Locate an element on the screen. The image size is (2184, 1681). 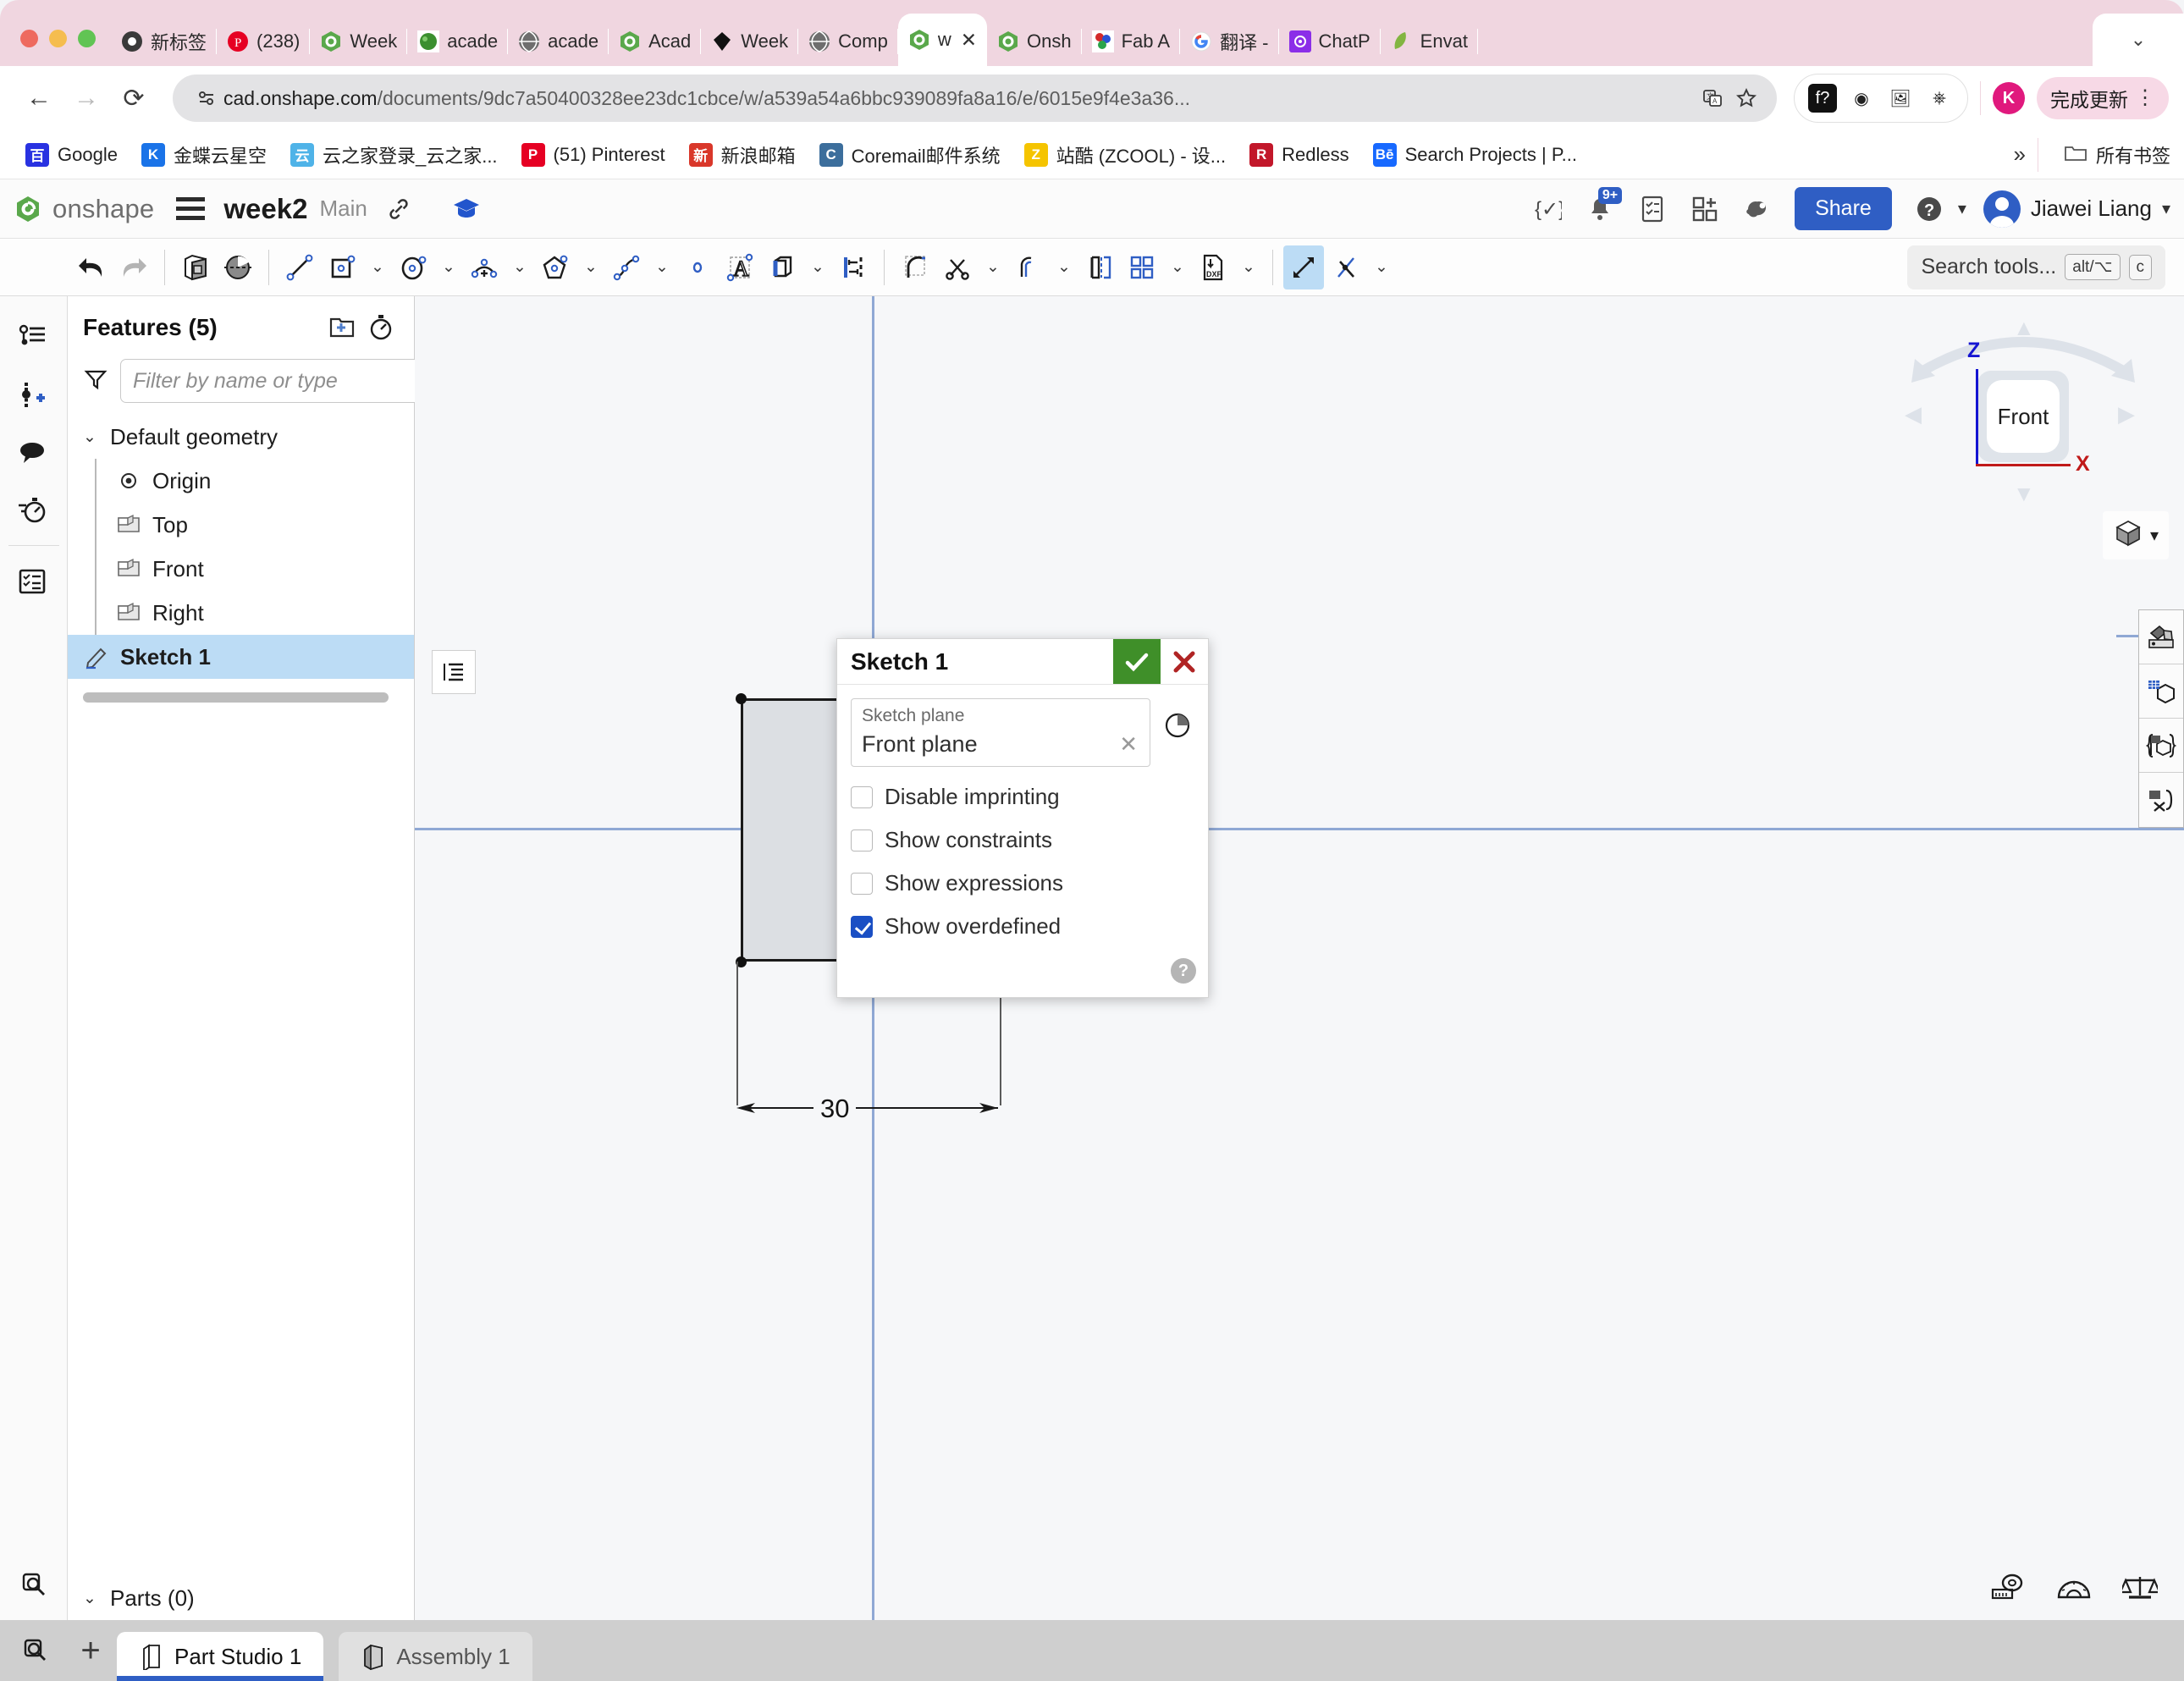
cancel-button is located at coordinates (1185, 661).